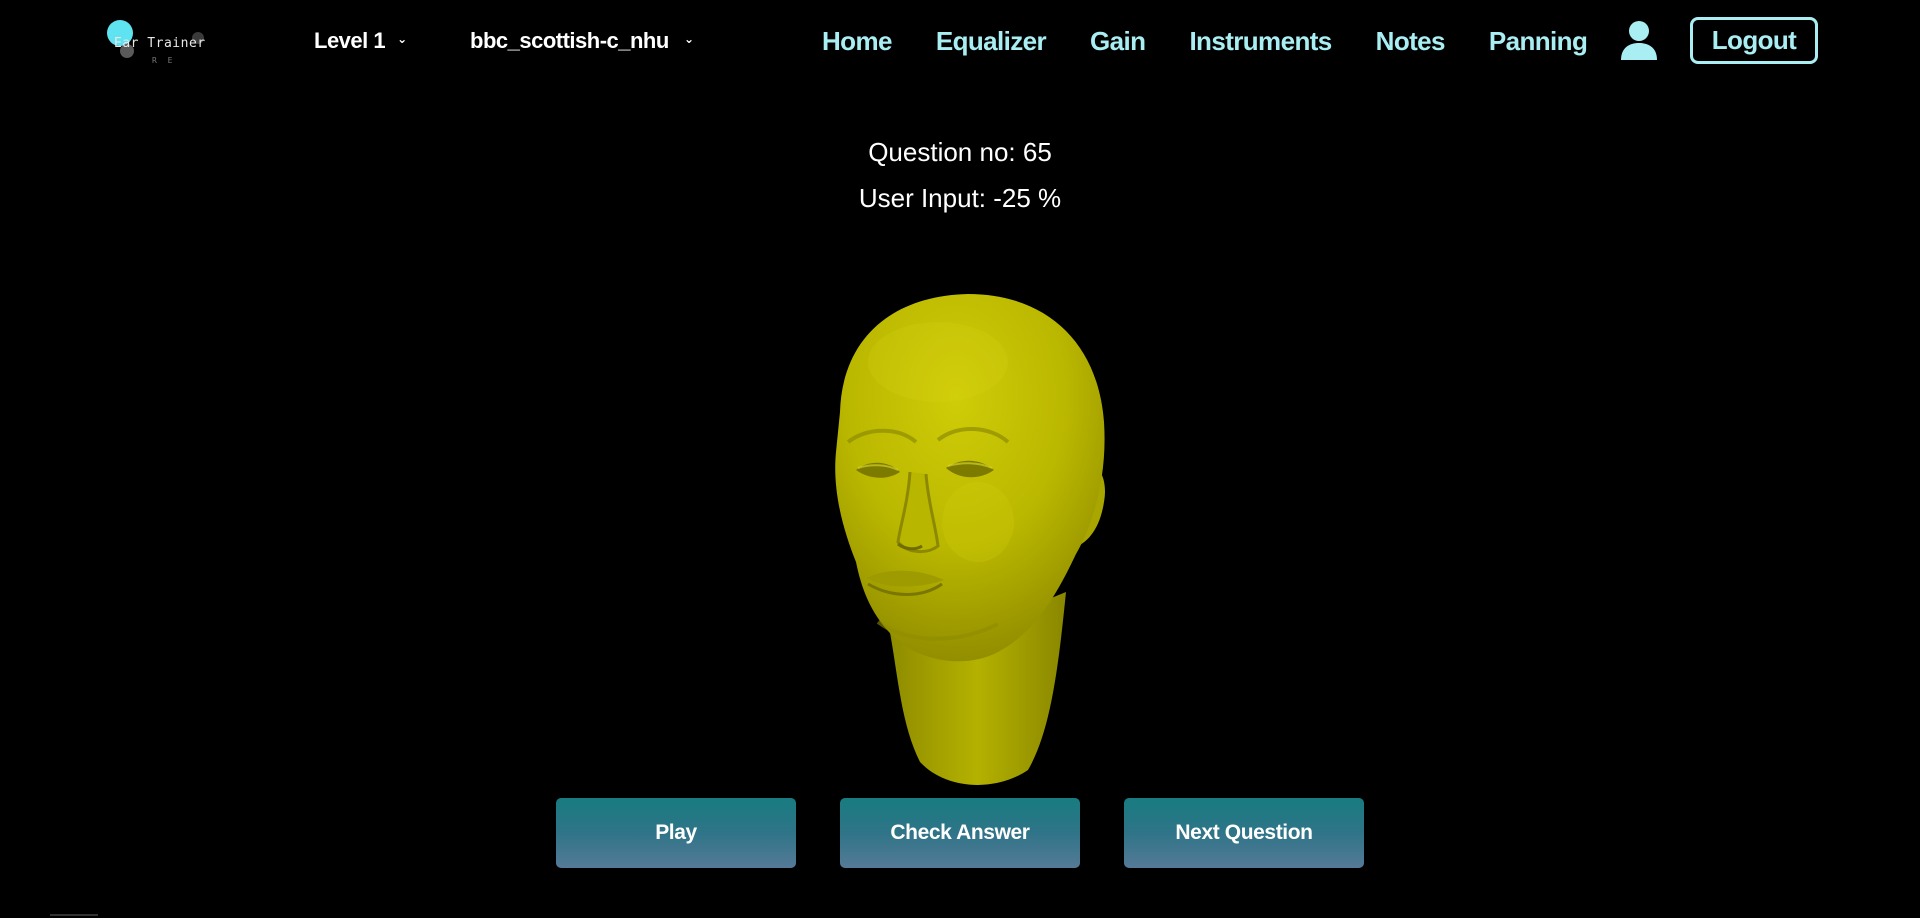  Describe the element at coordinates (160, 43) in the screenshot. I see `logo-text: Ear Trainer` at that location.